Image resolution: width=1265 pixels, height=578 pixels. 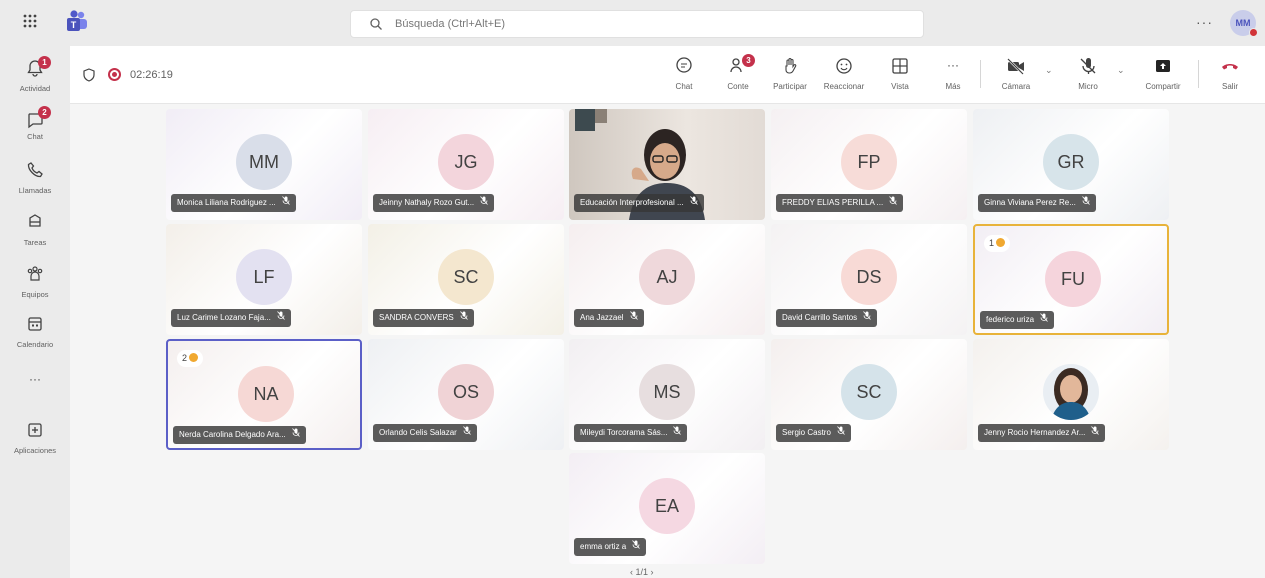 I want to click on share-button: Compartir, so click(x=1163, y=77).